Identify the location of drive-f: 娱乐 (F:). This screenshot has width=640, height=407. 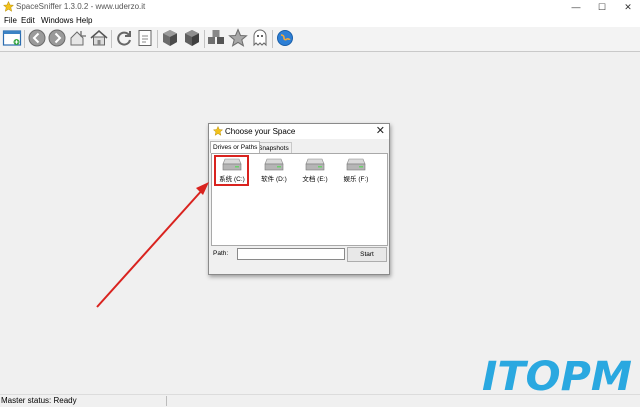
(356, 172).